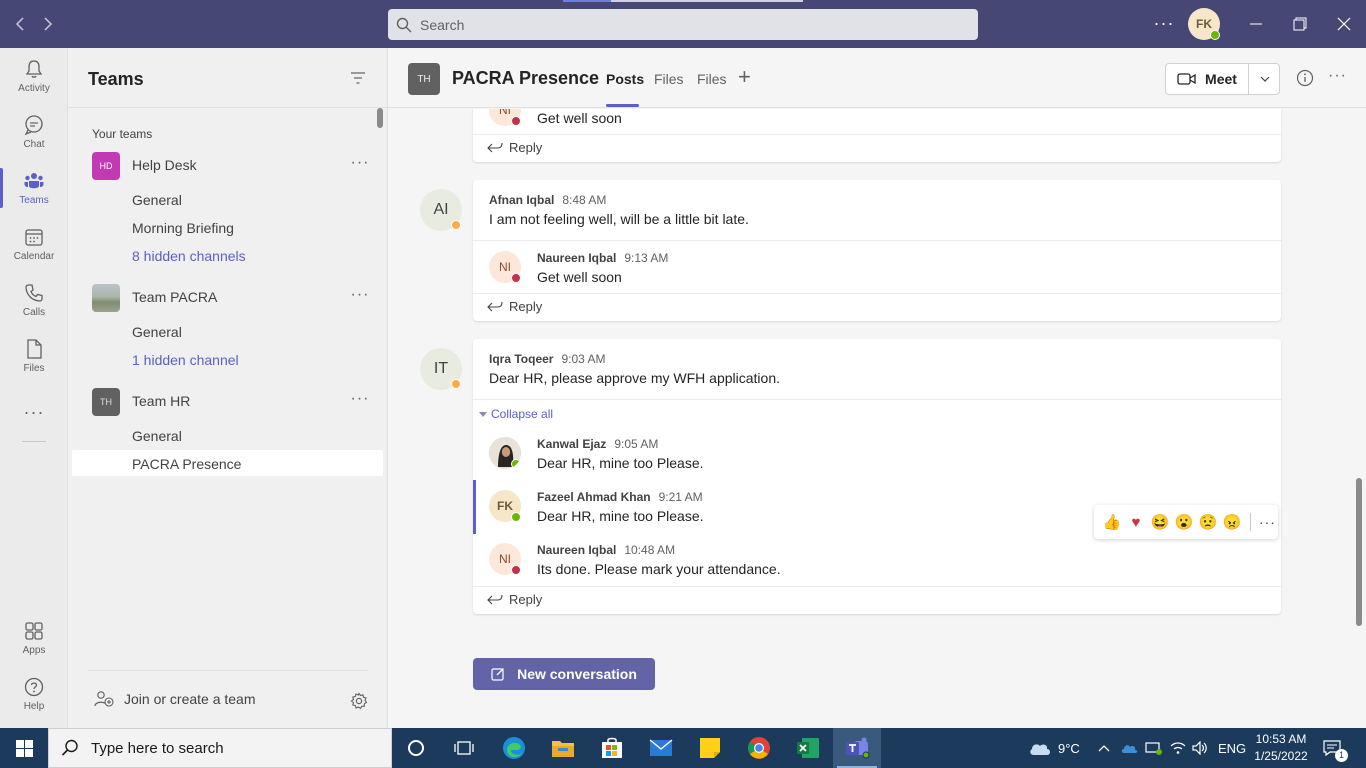  What do you see at coordinates (1104, 748) in the screenshot?
I see `chevron-up-icon` at bounding box center [1104, 748].